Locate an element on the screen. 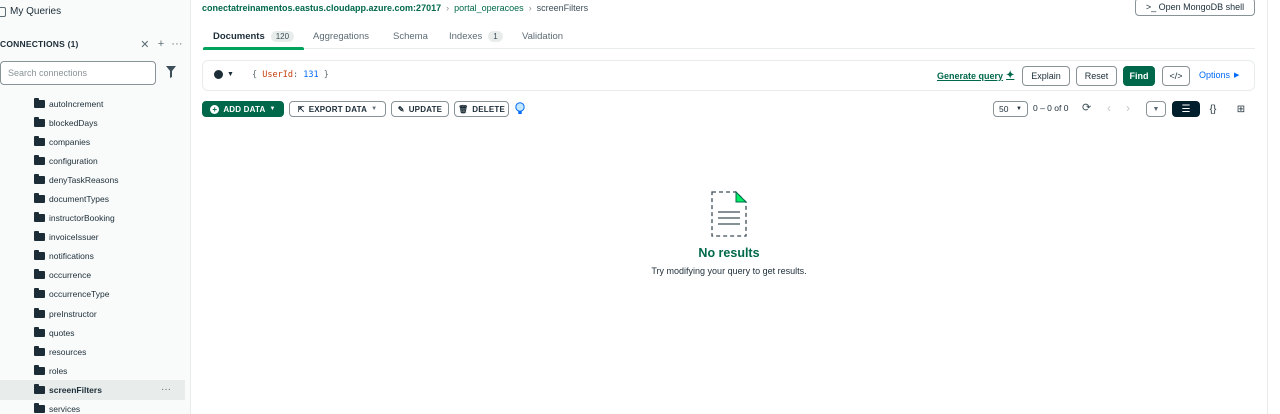 The image size is (1280, 414). breadcrumb-database: portal_operacoes is located at coordinates (489, 8).